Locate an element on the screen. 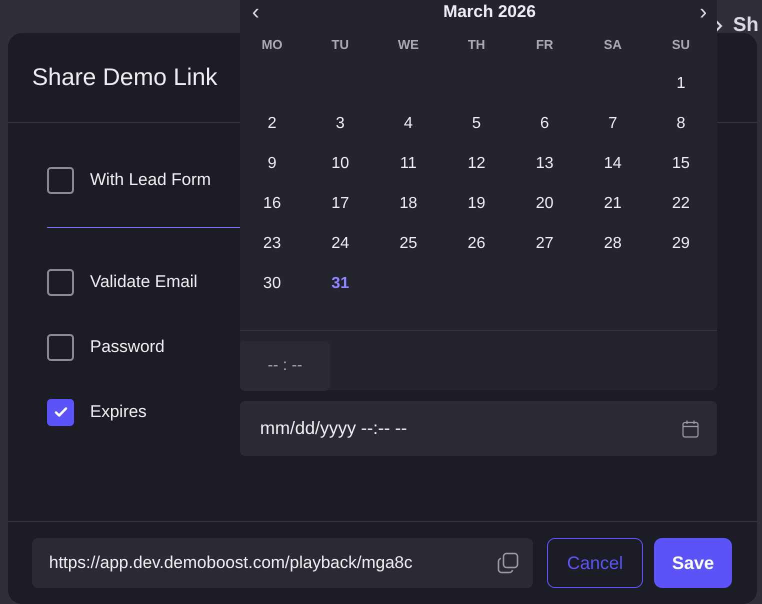 The height and width of the screenshot is (604, 762). calendar-day: 7 is located at coordinates (613, 124).